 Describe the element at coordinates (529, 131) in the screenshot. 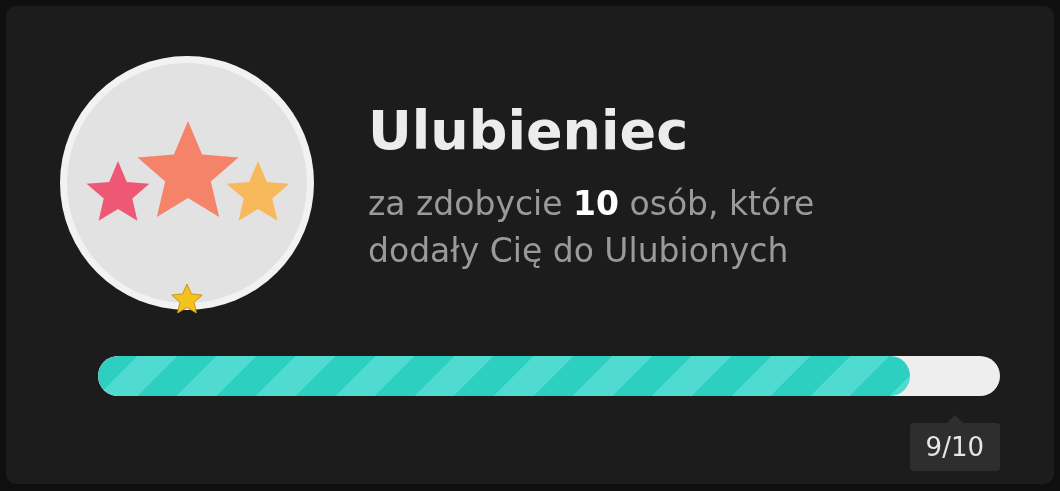

I see `achievement-title: Ulubieniec` at that location.